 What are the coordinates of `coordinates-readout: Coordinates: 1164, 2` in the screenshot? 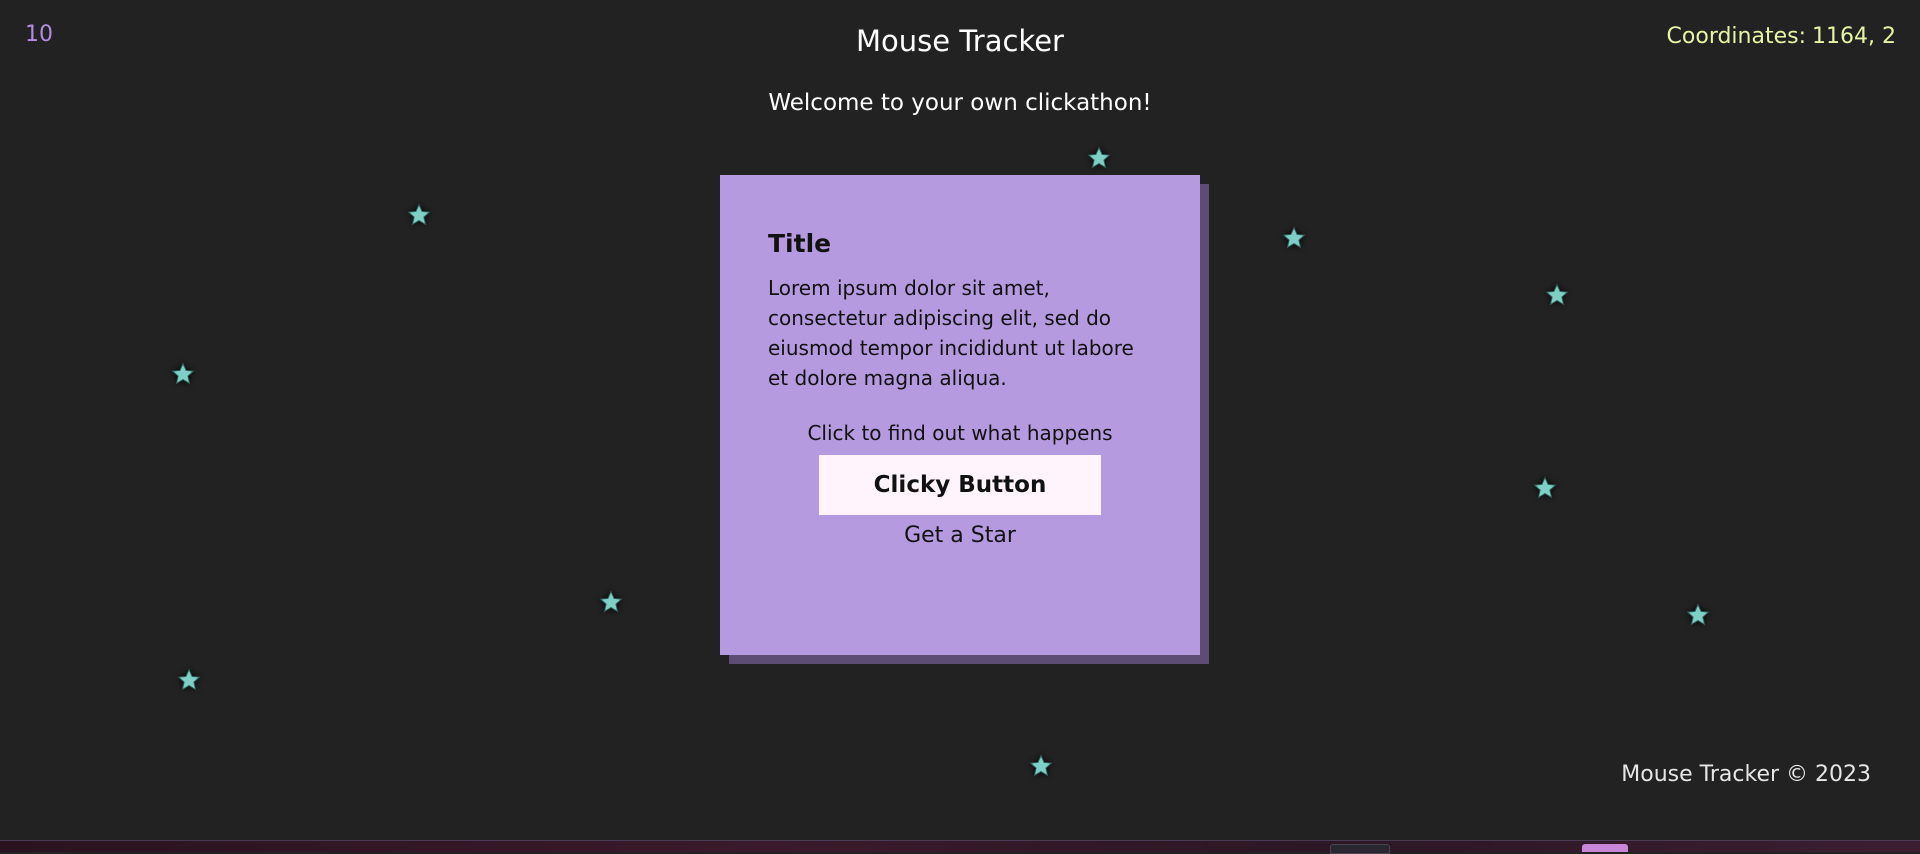 It's located at (1781, 37).